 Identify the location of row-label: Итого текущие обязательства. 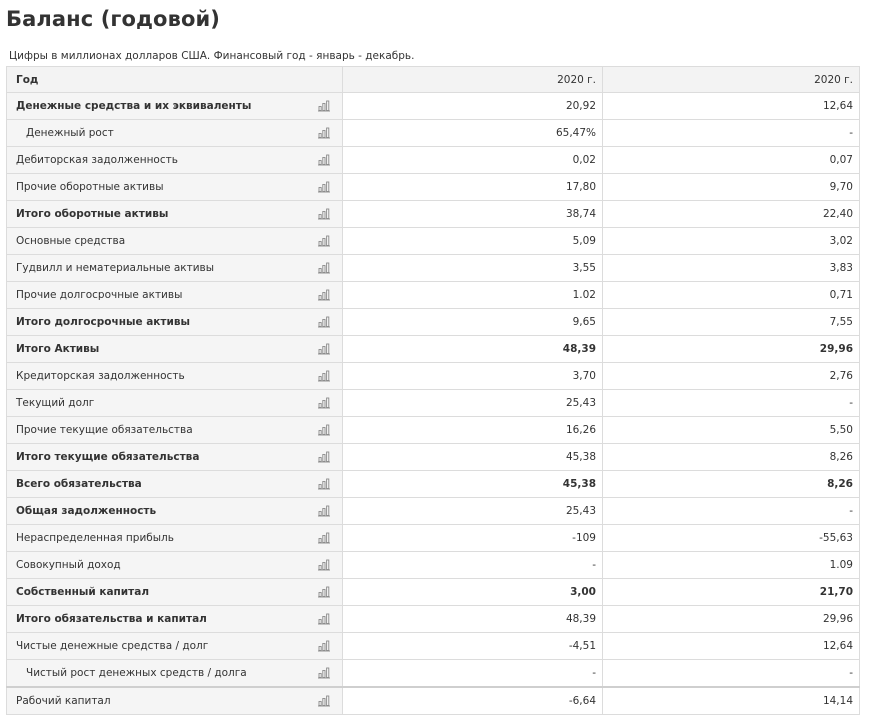
(108, 457).